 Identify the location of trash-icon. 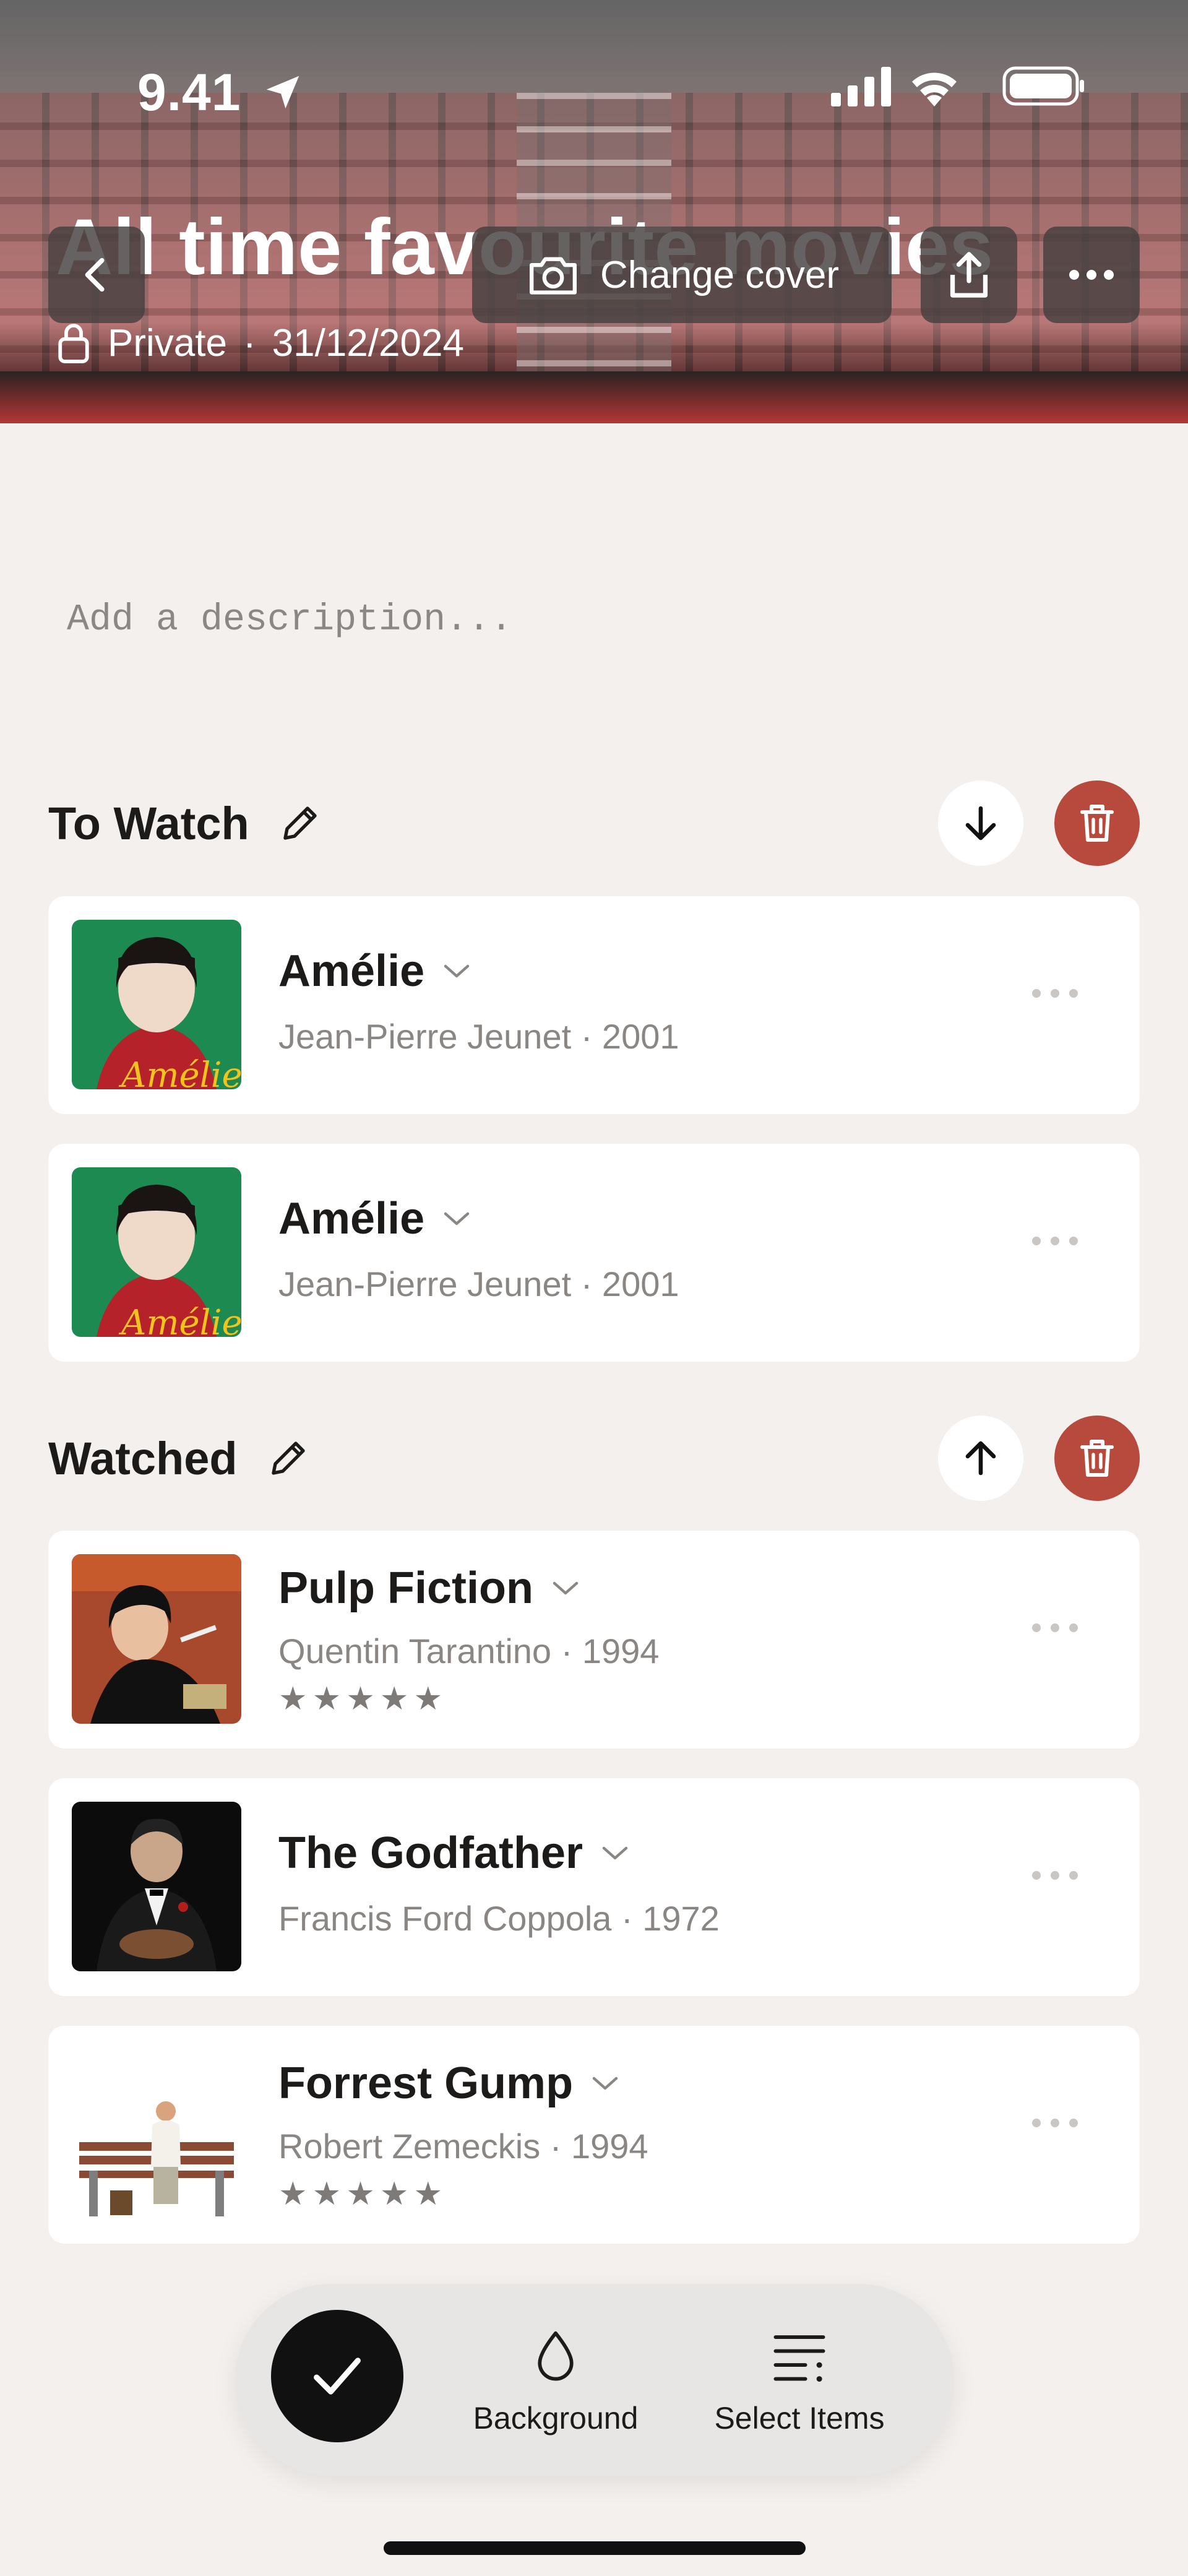
(1097, 823).